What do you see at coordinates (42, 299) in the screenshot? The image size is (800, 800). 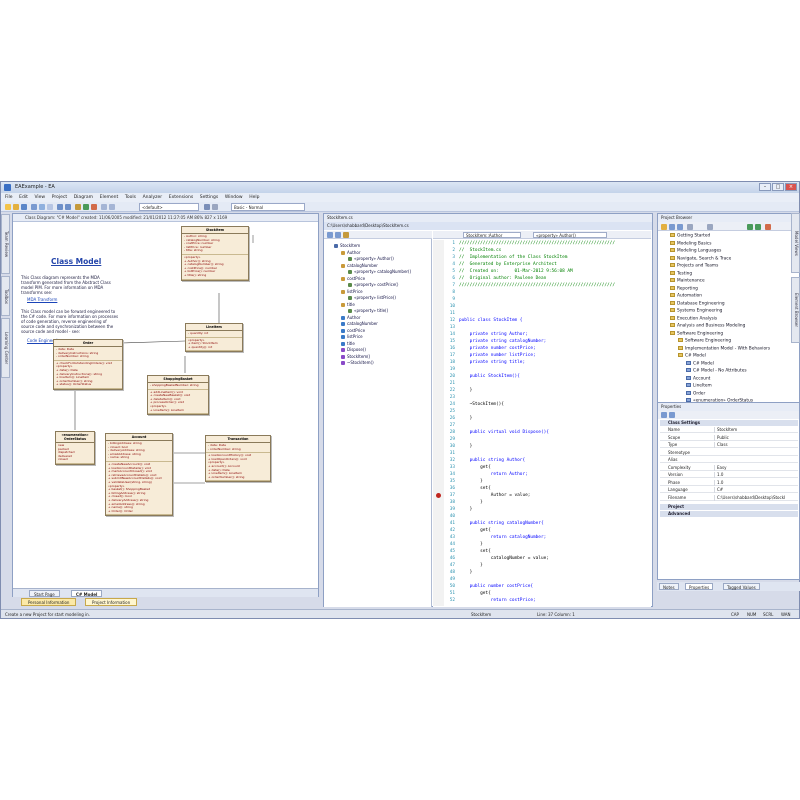 I see `link-mda-transform: MDA Transform` at bounding box center [42, 299].